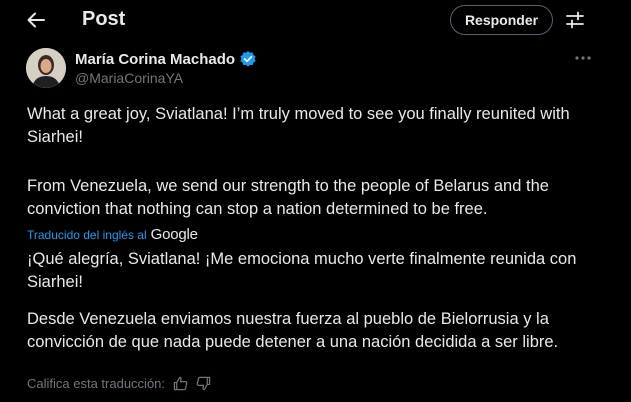  I want to click on author-handle: @MariaCorinaYA, so click(129, 78).